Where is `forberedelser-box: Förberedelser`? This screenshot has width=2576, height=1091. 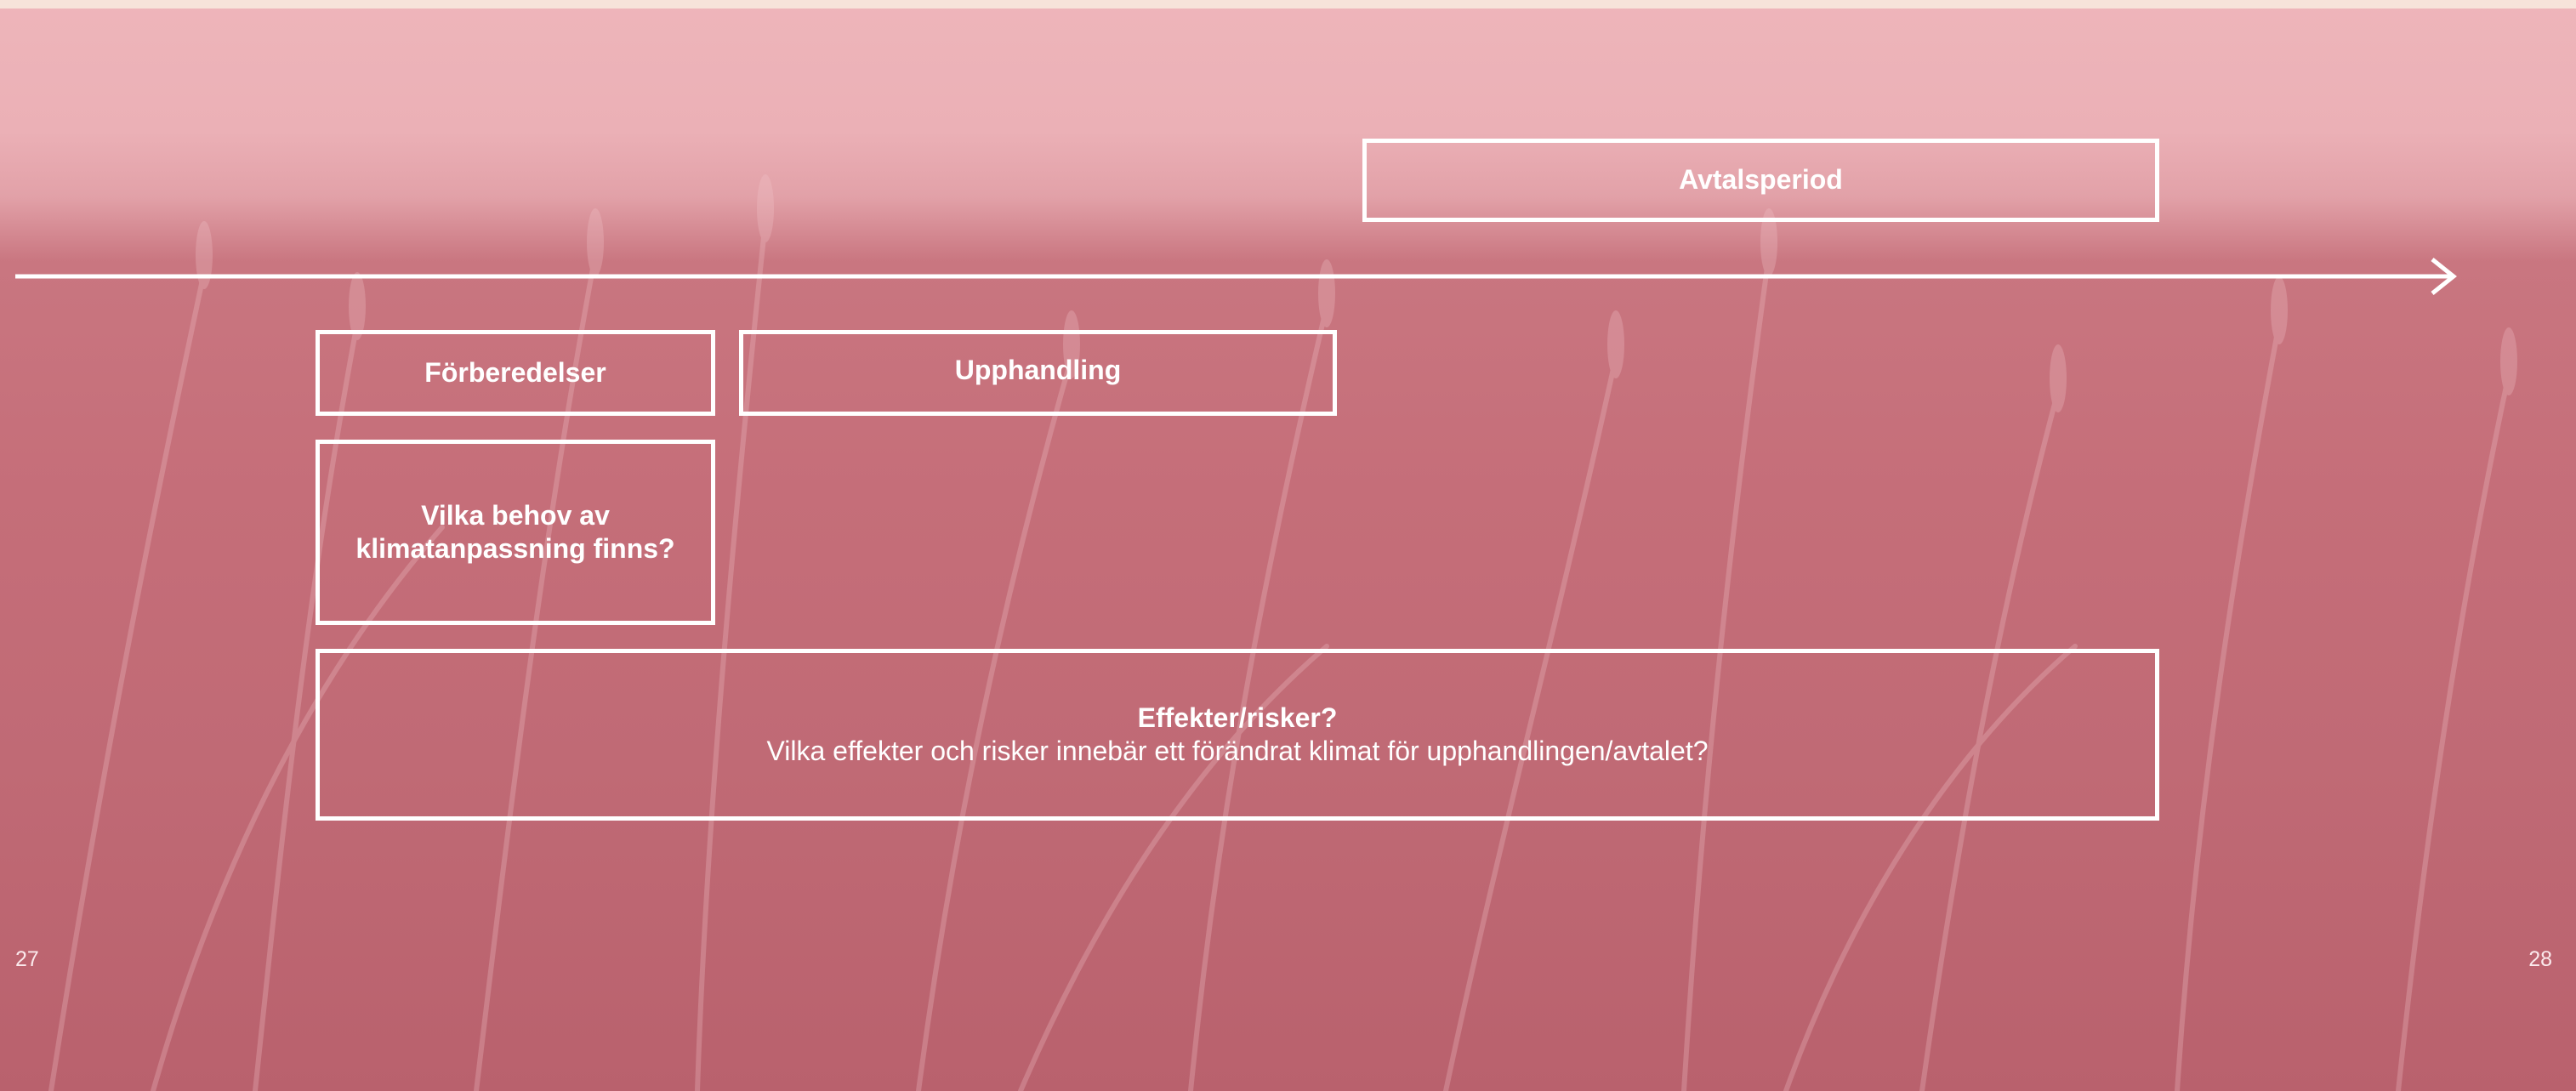
forberedelser-box: Förberedelser is located at coordinates (515, 373).